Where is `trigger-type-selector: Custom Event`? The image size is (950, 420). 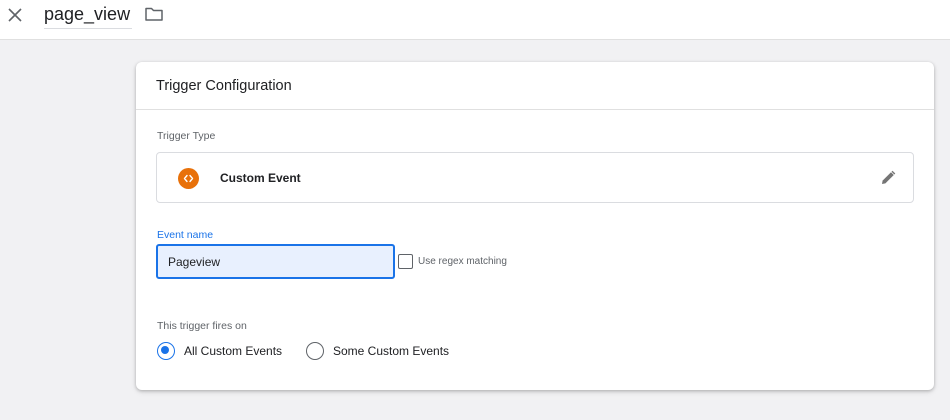
trigger-type-selector: Custom Event is located at coordinates (535, 177).